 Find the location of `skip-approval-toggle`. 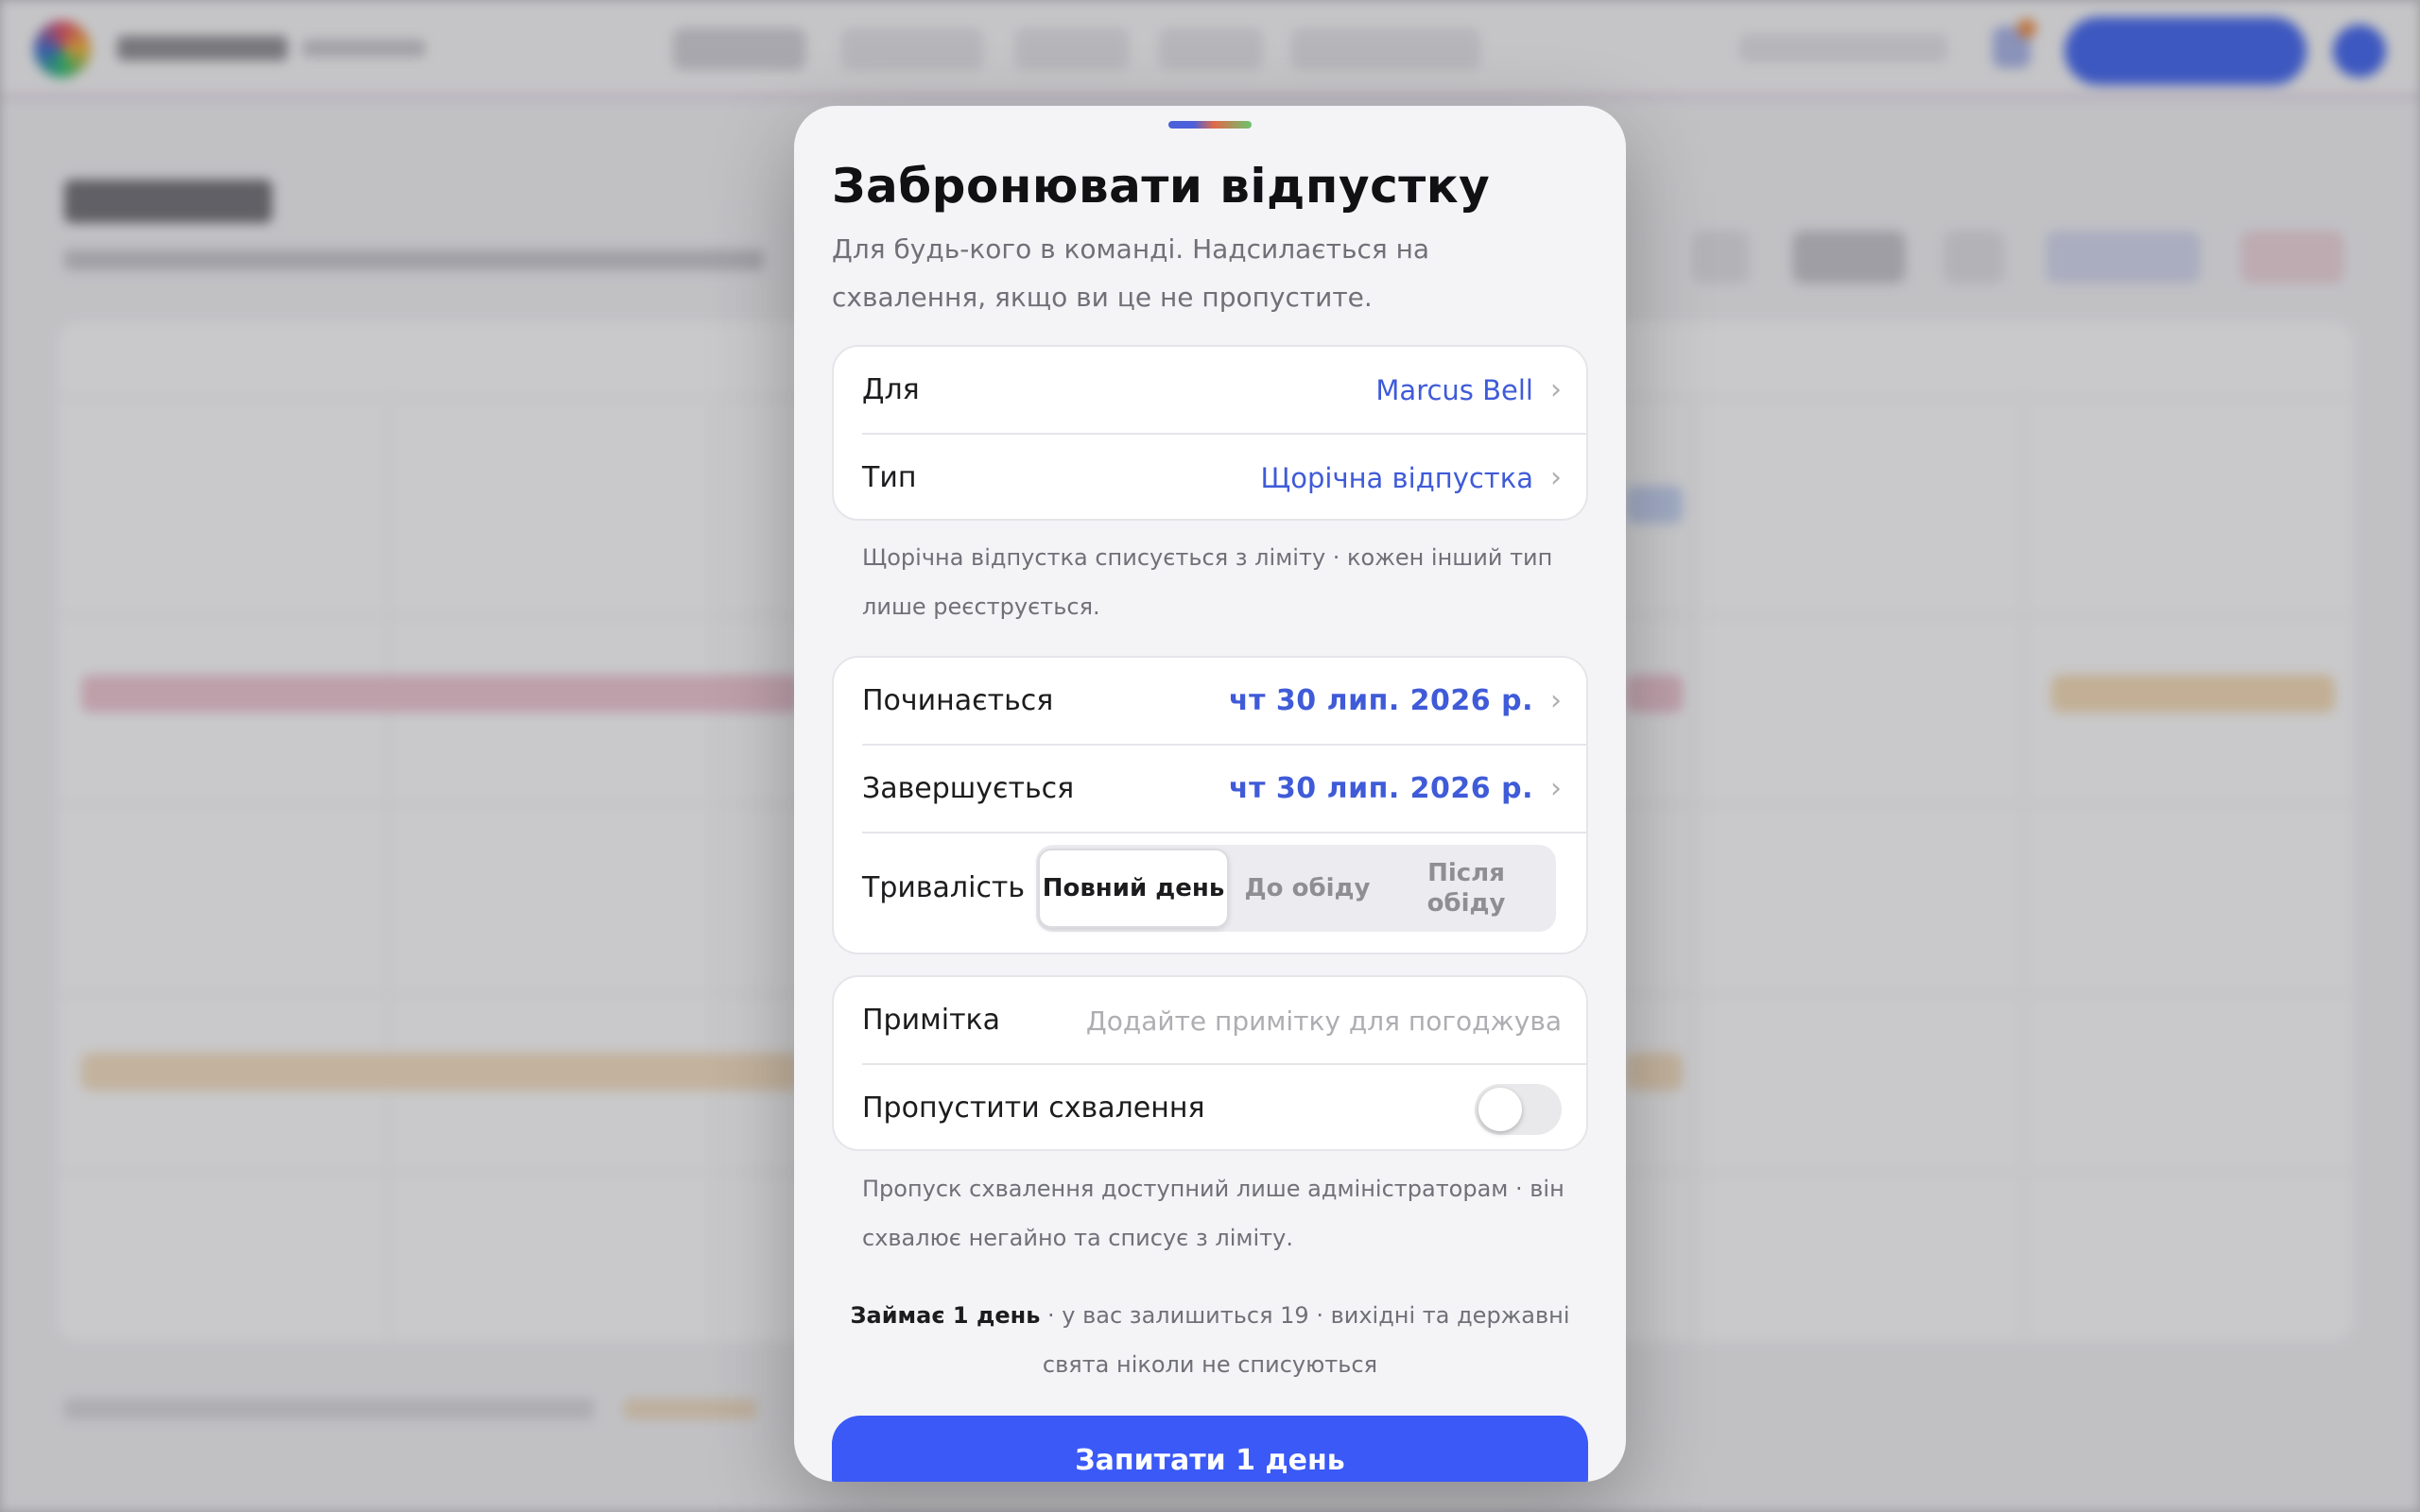

skip-approval-toggle is located at coordinates (1518, 1109).